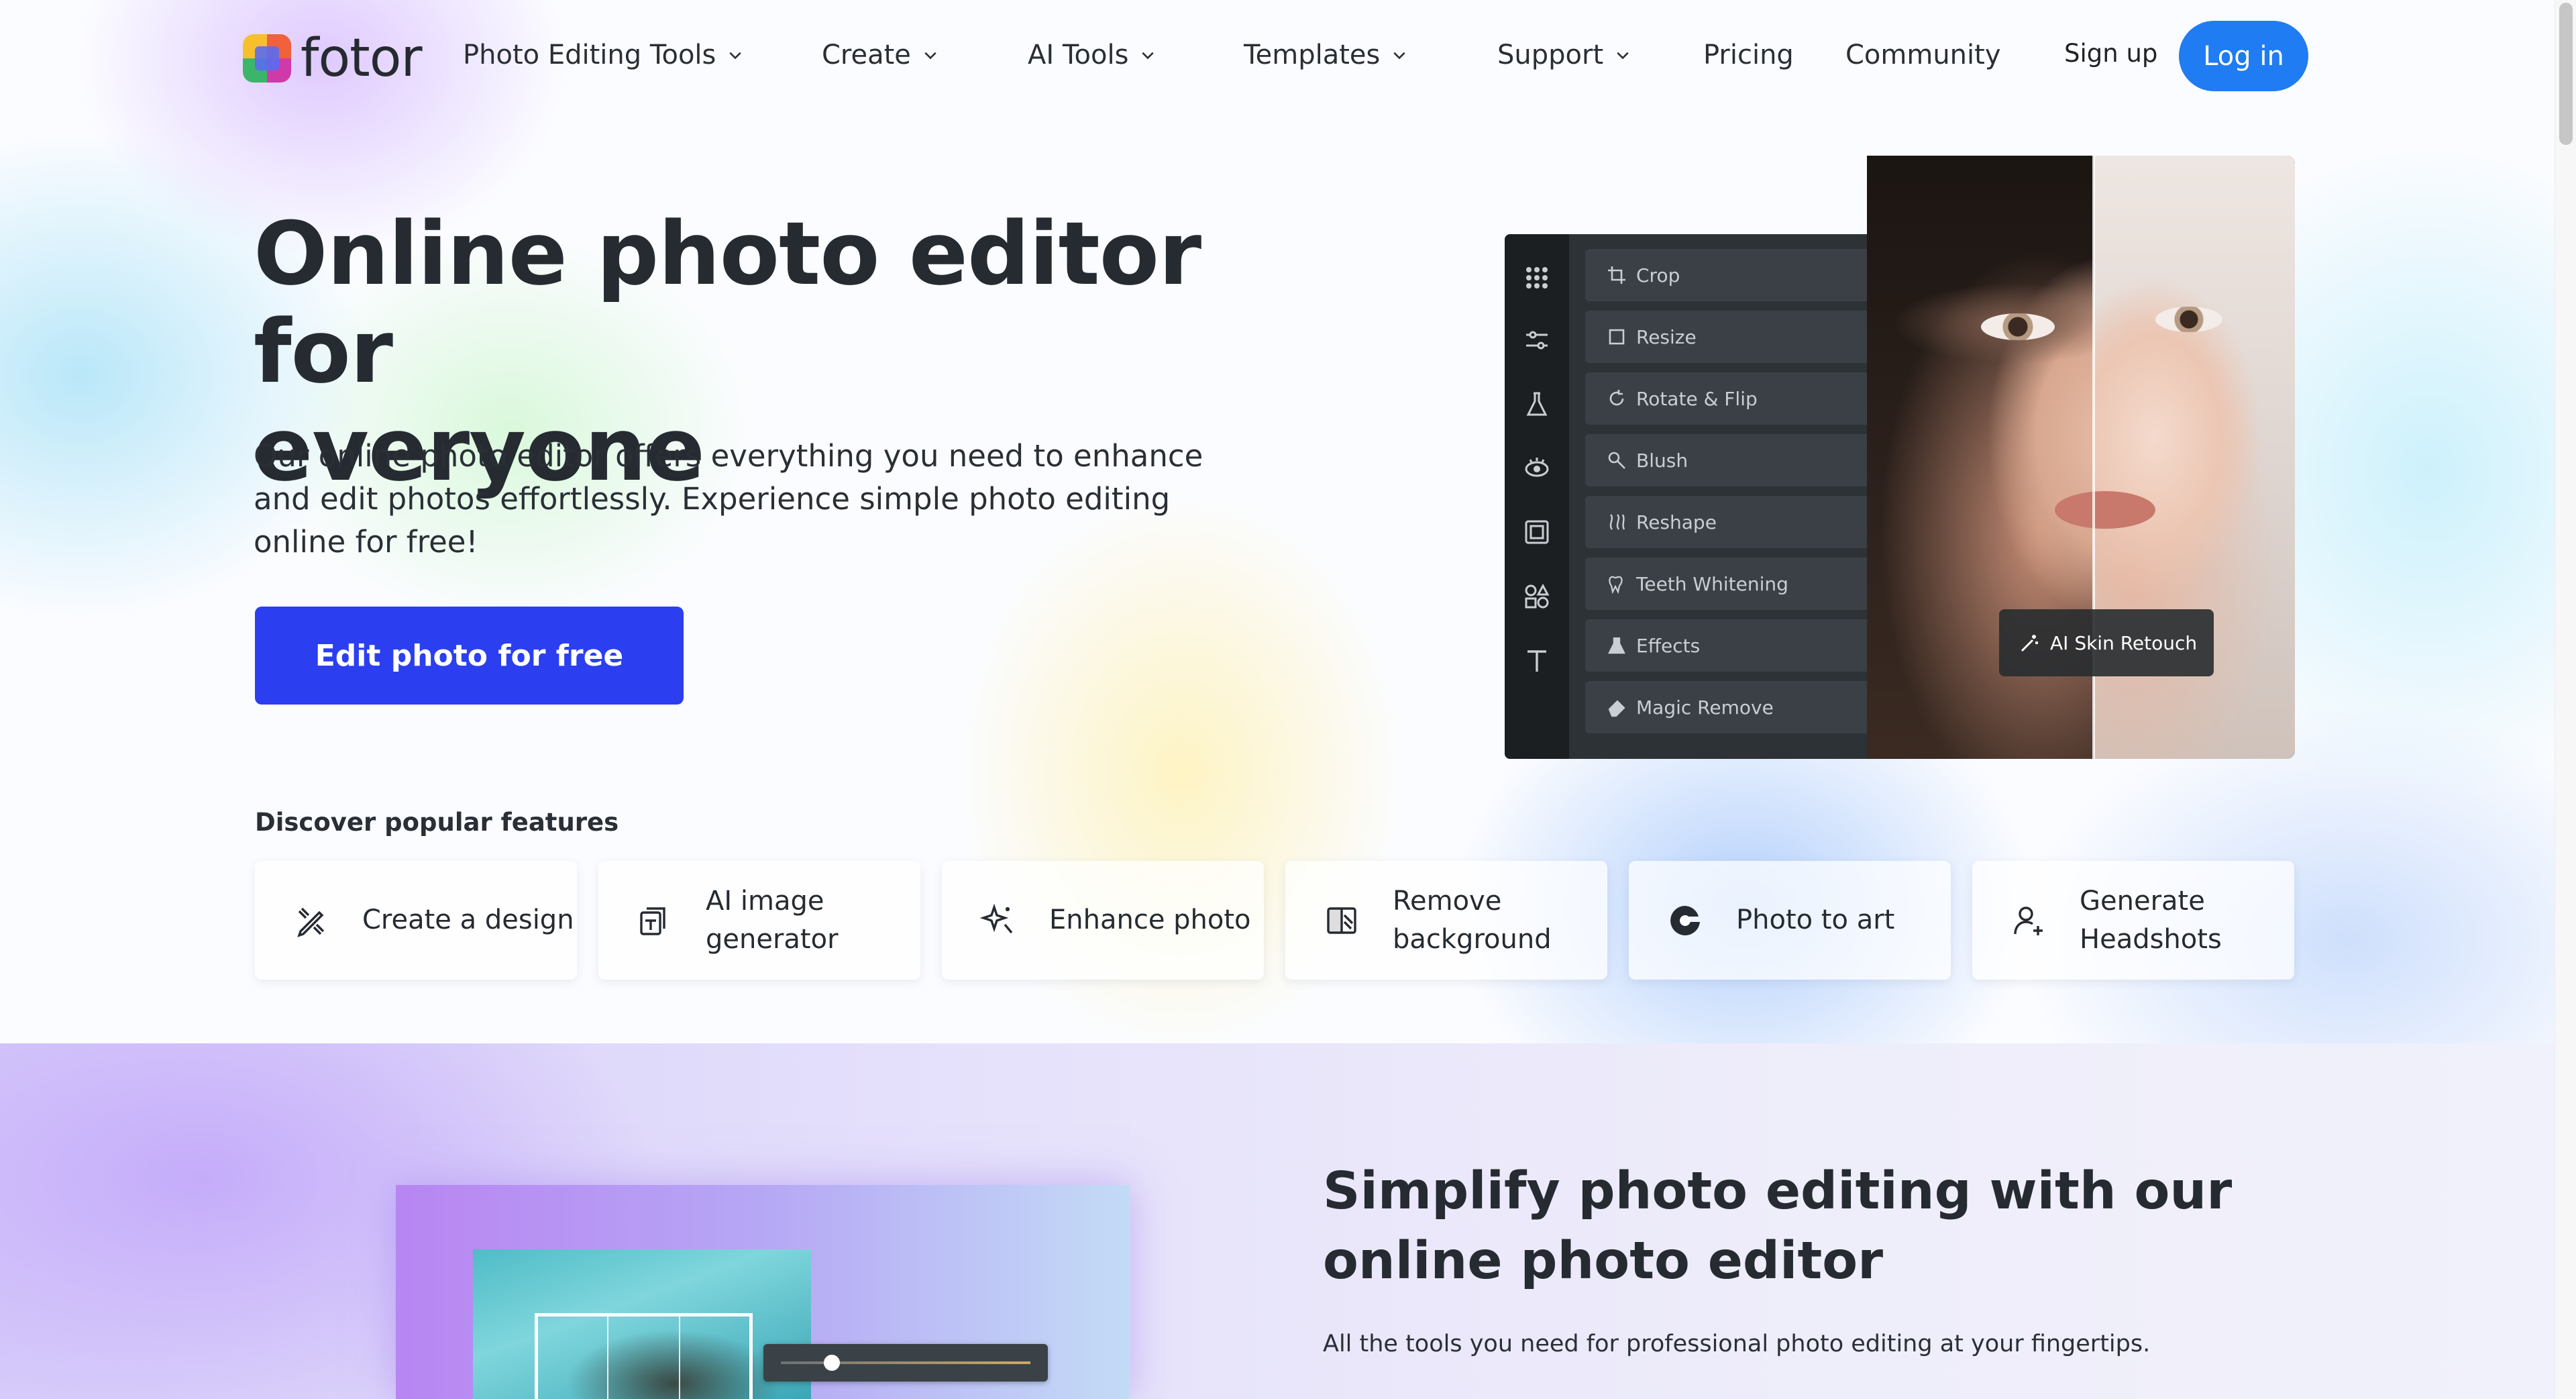  What do you see at coordinates (644, 1356) in the screenshot?
I see `crop-overlay` at bounding box center [644, 1356].